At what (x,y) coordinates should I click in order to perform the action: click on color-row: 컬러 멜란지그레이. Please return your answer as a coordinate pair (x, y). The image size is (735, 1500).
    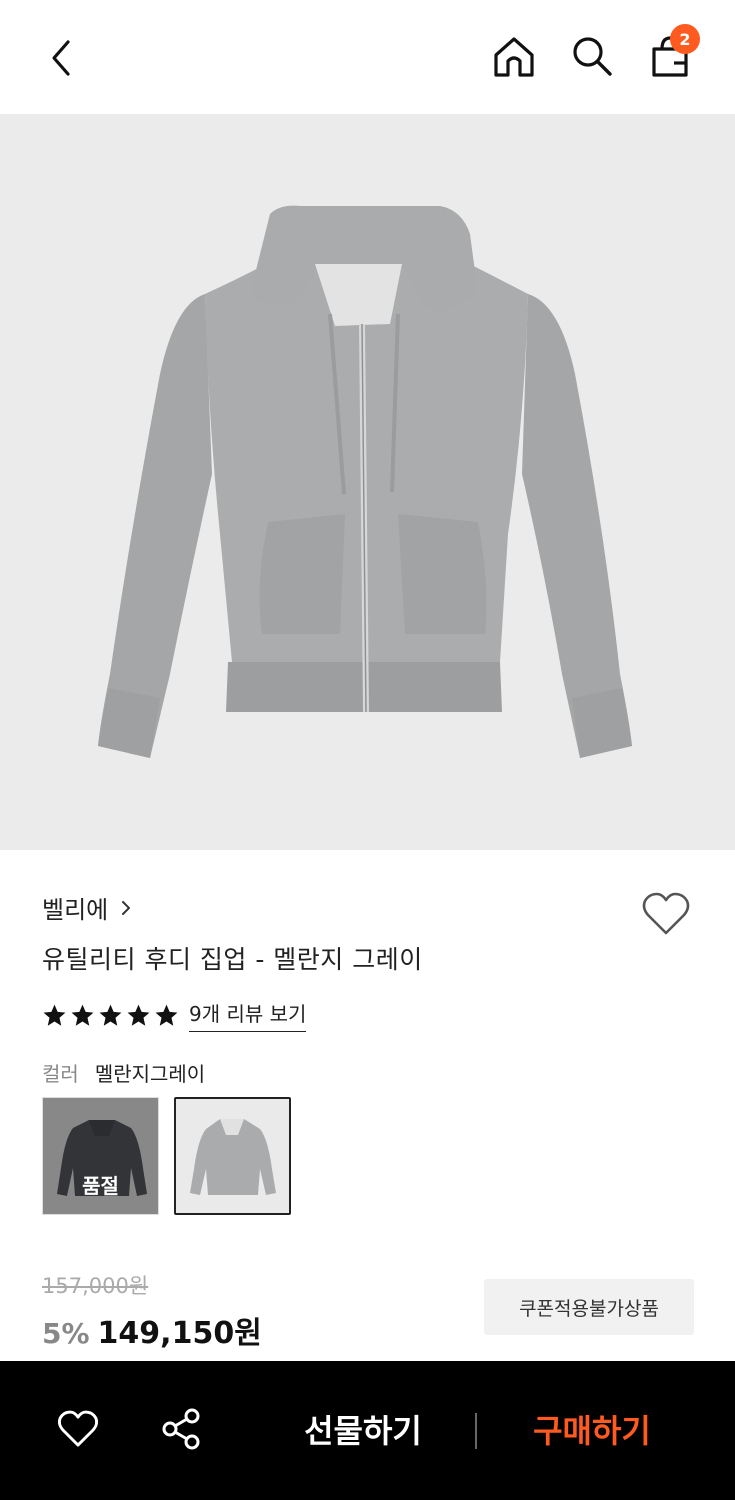
    Looking at the image, I should click on (123, 1072).